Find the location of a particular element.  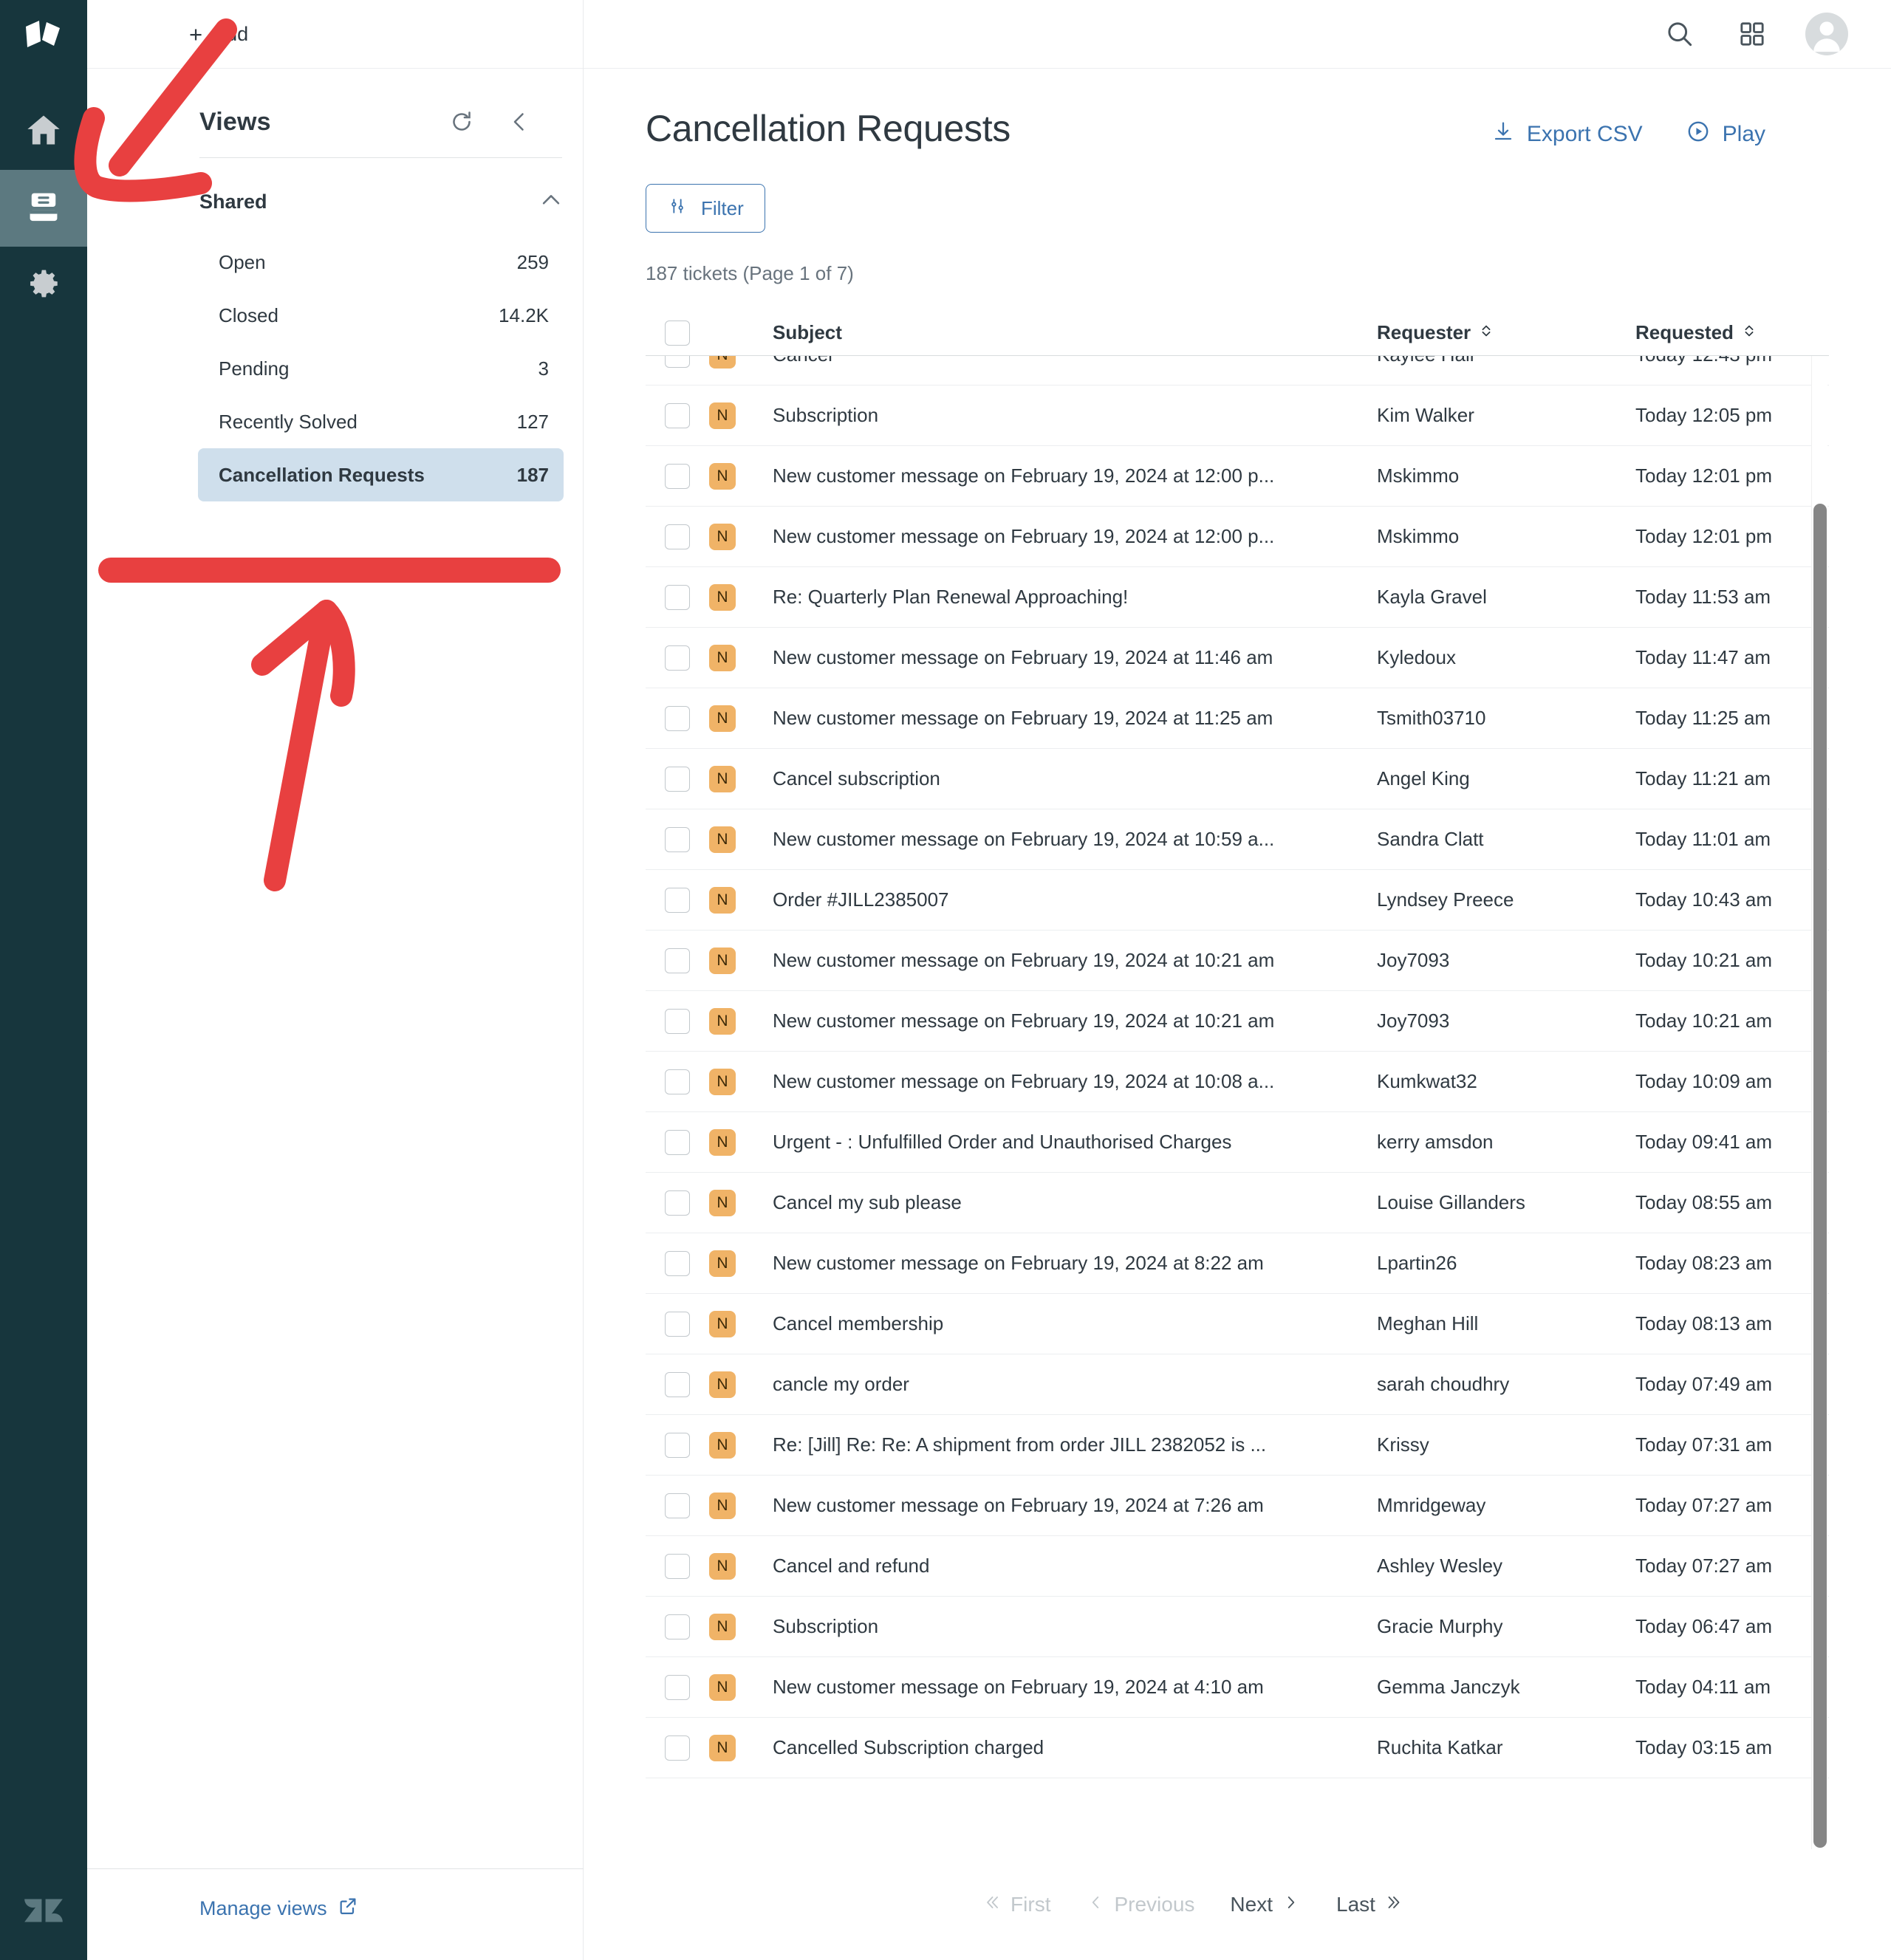

row-requester: sarah choudhry is located at coordinates (1443, 1384).